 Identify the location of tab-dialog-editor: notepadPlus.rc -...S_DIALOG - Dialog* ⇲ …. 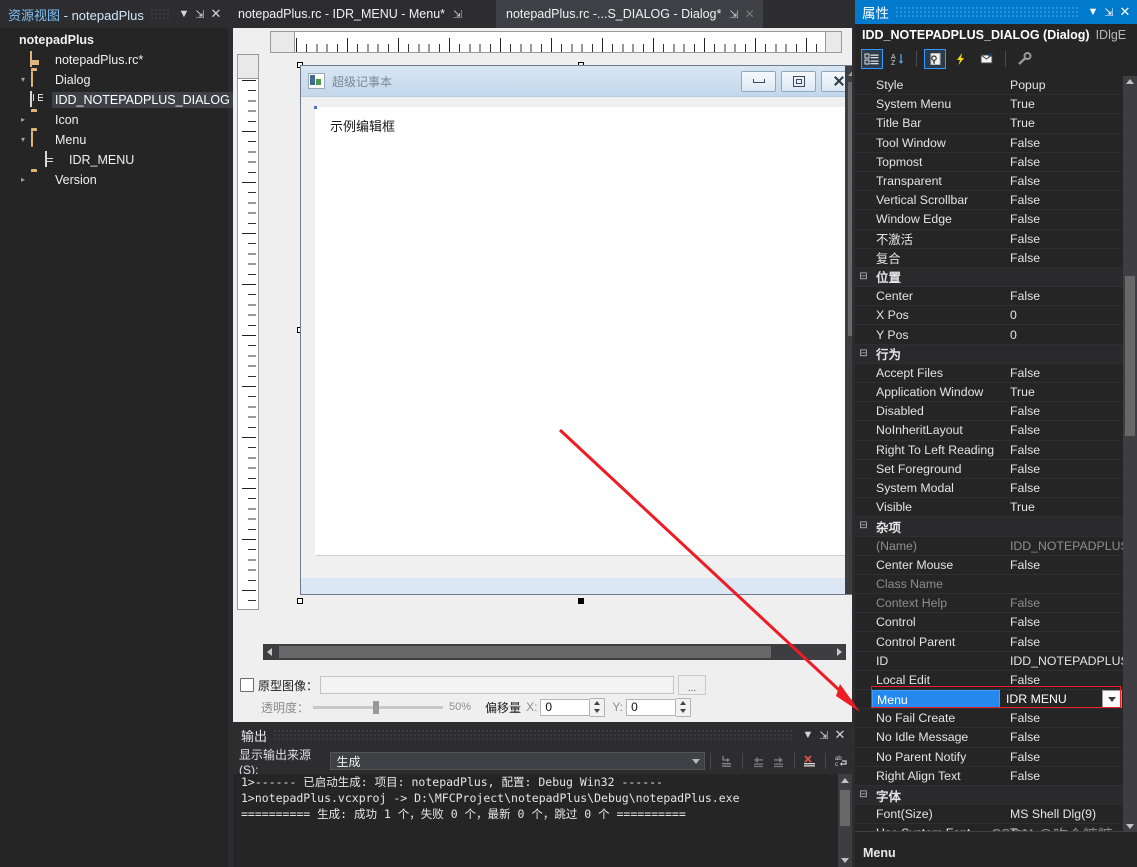
(629, 14).